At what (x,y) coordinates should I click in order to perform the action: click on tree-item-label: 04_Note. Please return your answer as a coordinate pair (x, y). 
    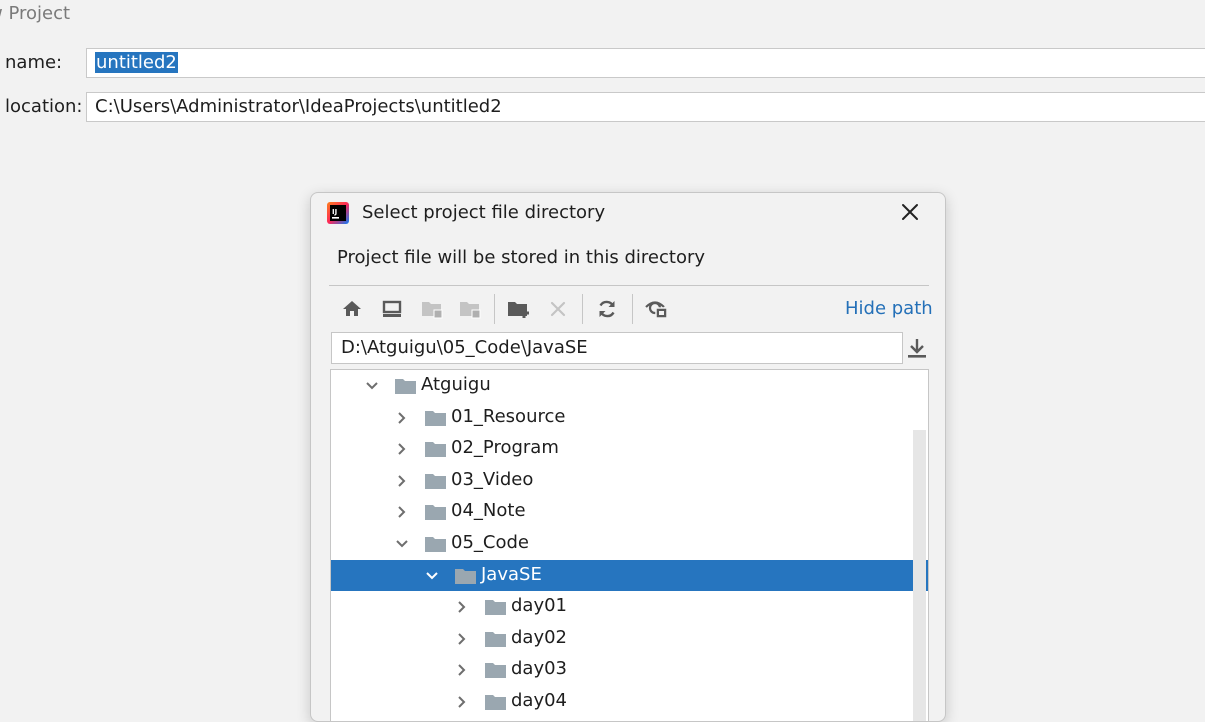
    Looking at the image, I should click on (488, 511).